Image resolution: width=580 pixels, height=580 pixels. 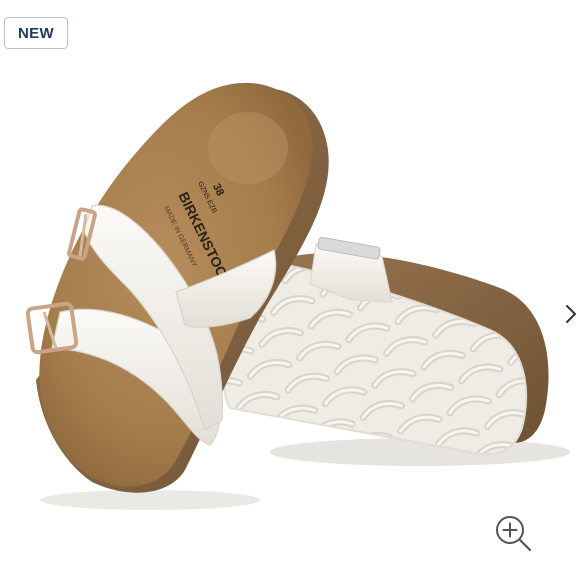 I want to click on next-image-button, so click(x=571, y=314).